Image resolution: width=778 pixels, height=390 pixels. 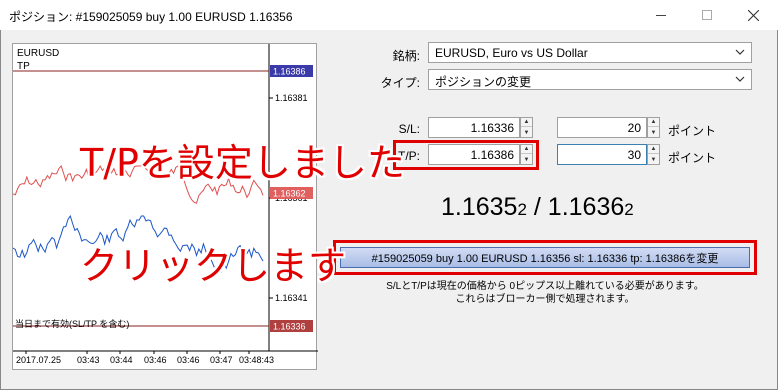 What do you see at coordinates (479, 207) in the screenshot?
I see `bid-price: 1.1635` at bounding box center [479, 207].